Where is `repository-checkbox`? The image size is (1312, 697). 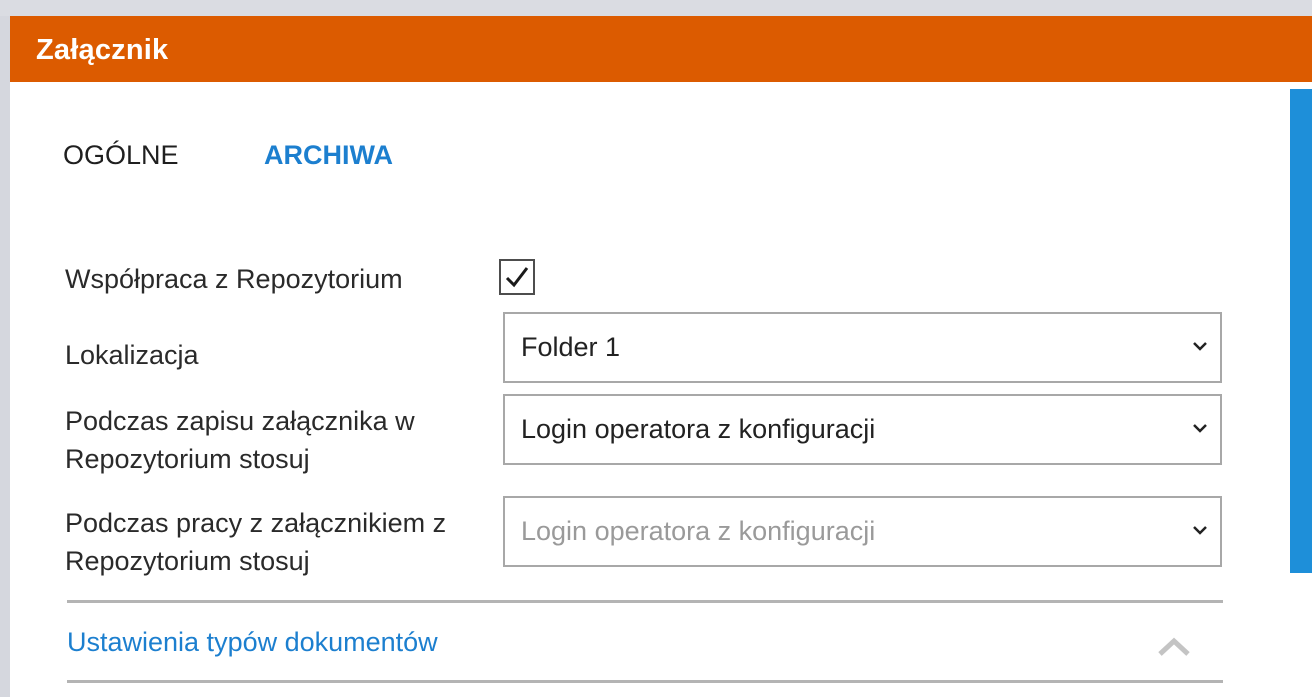 repository-checkbox is located at coordinates (517, 277).